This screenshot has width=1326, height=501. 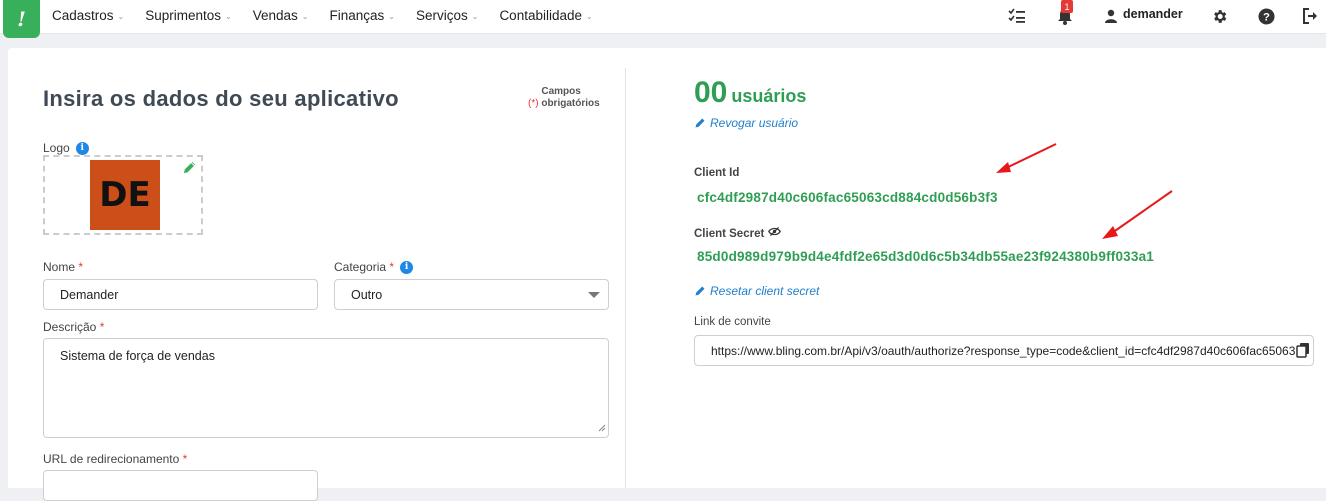 I want to click on page-title: Insira os dados do seu aplicativo, so click(x=221, y=98).